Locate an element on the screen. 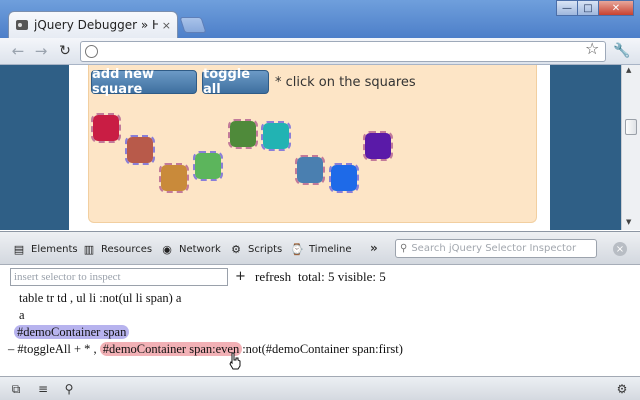 This screenshot has height=400, width=640. add-selector-button: + is located at coordinates (240, 276).